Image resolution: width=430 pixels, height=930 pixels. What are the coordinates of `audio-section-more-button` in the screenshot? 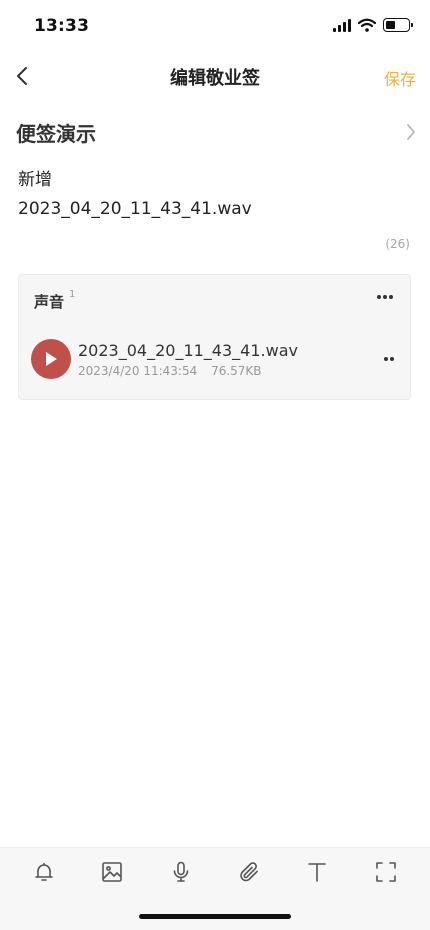 It's located at (385, 297).